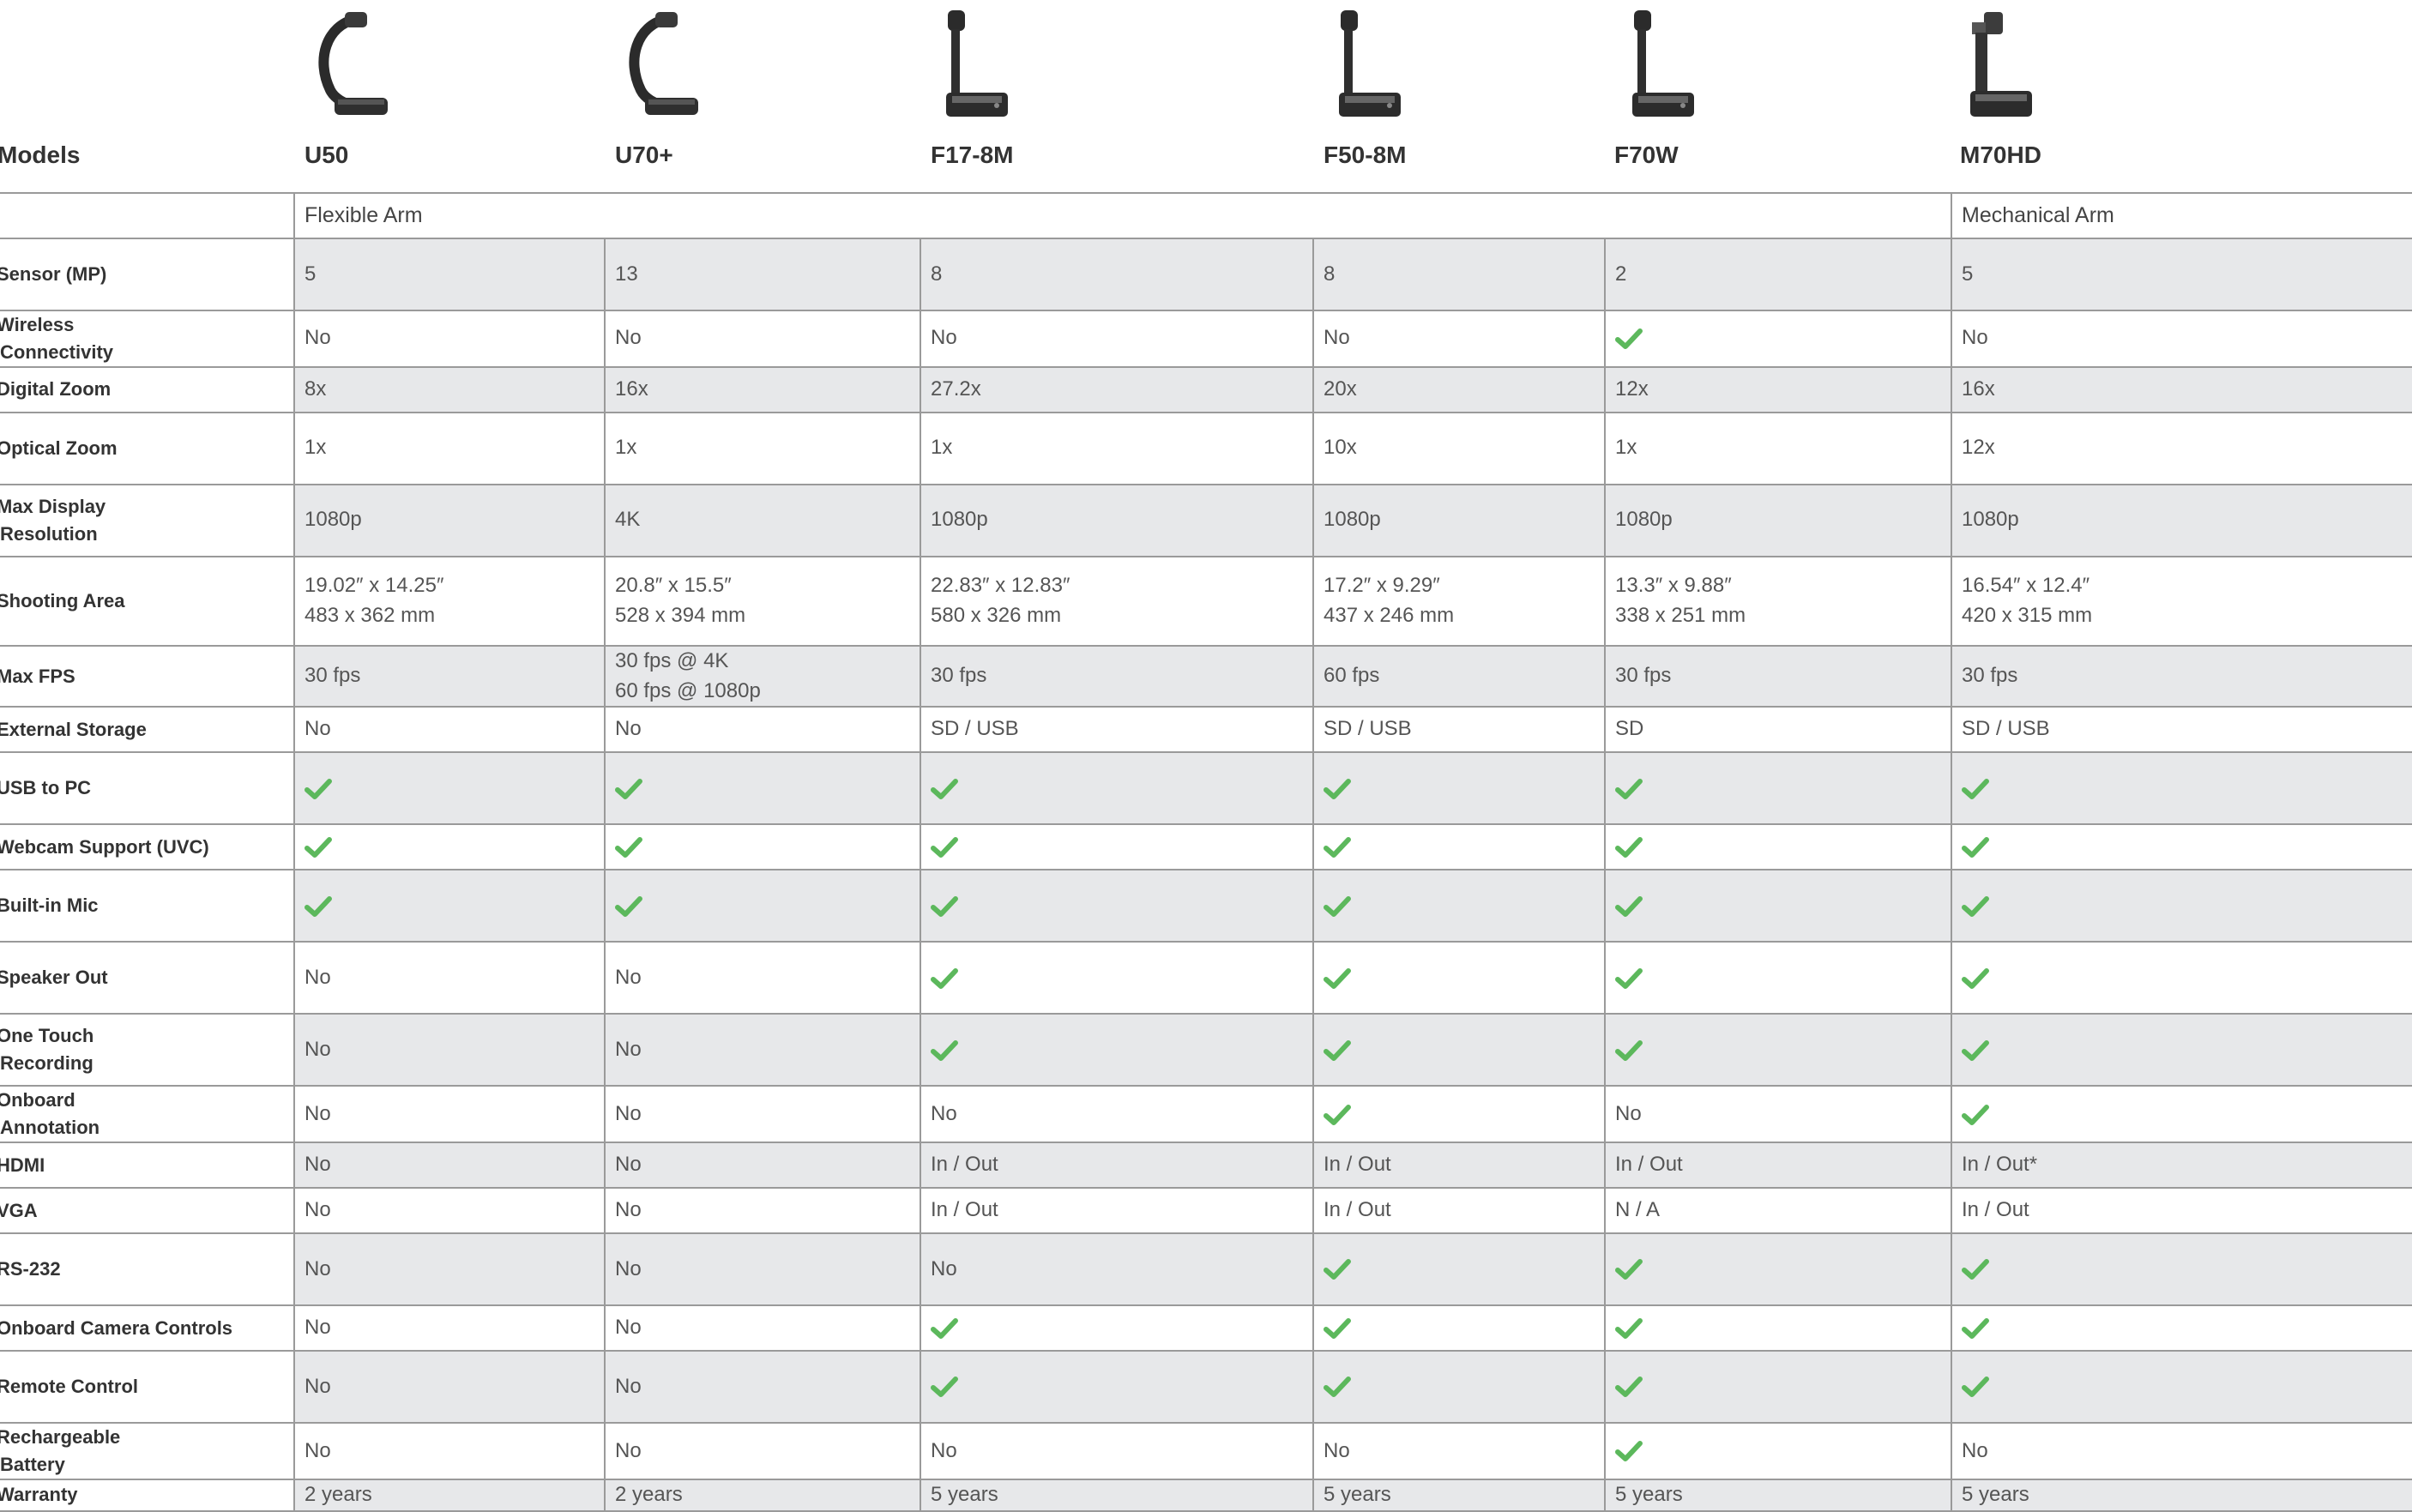  Describe the element at coordinates (449, 448) in the screenshot. I see `cell-optical-zoom-u50: 1x` at that location.